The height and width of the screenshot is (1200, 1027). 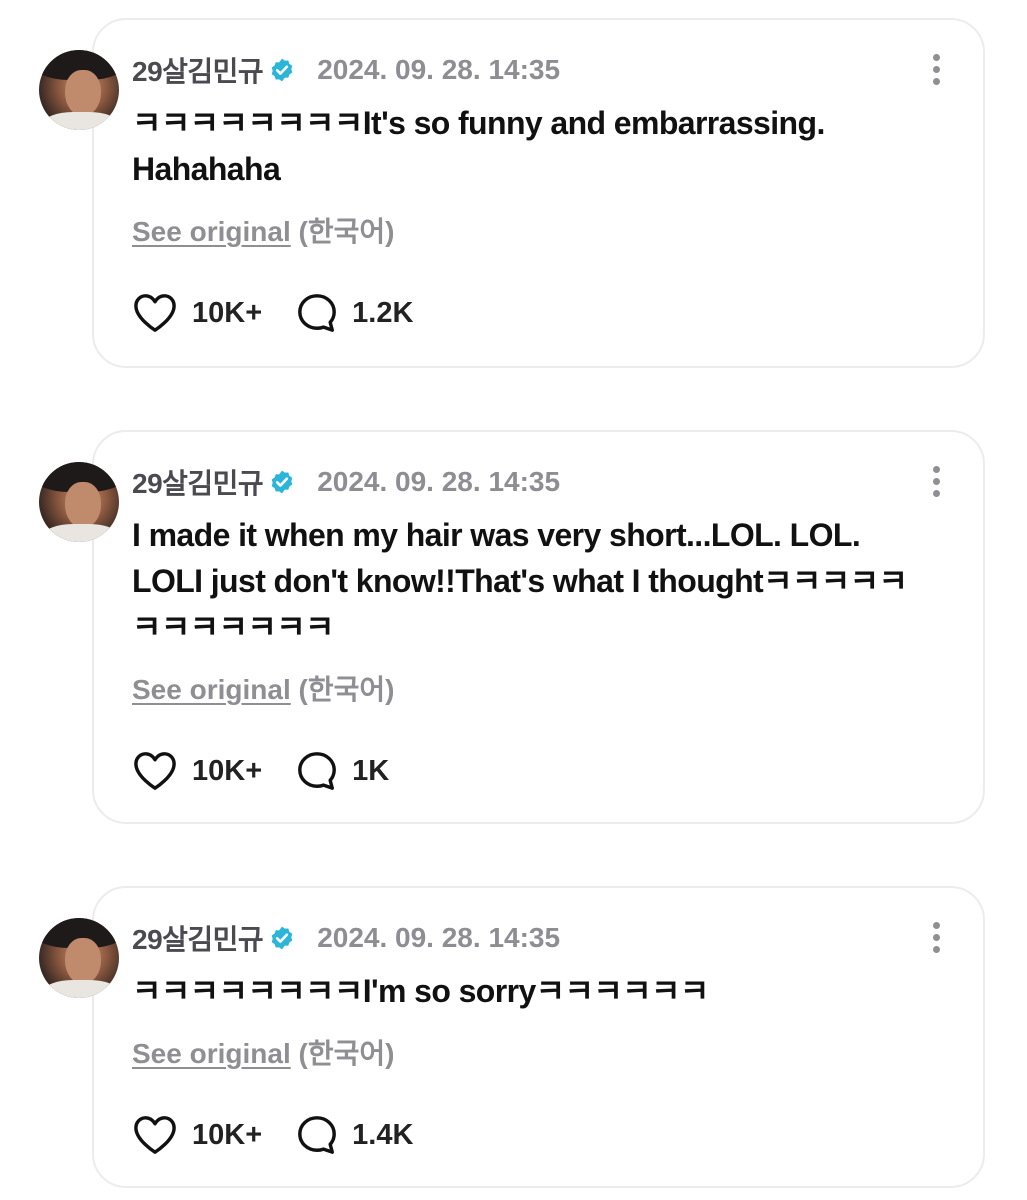 I want to click on post-actions: 10K+ 1.4K, so click(x=289, y=1135).